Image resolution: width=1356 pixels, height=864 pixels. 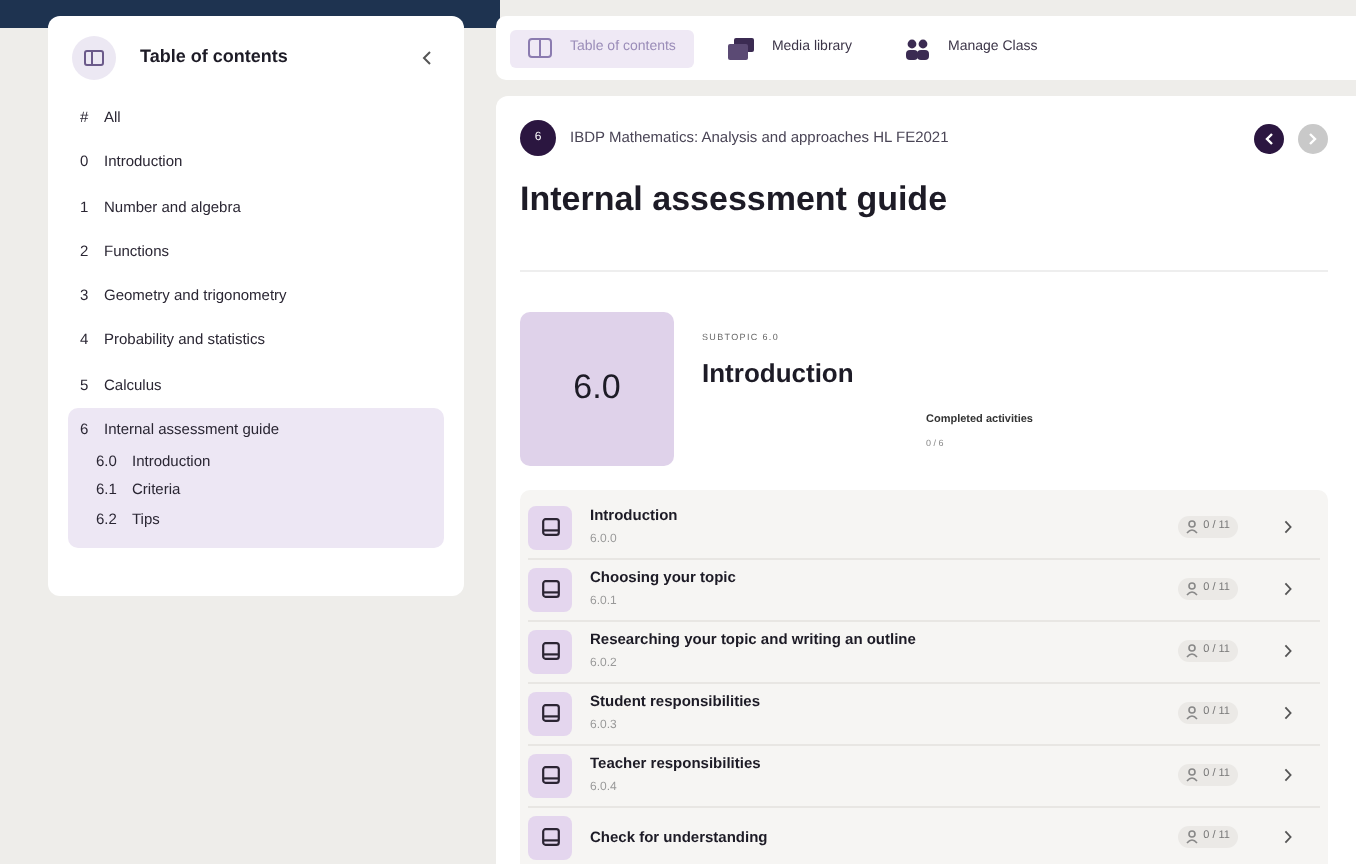 I want to click on people-icon, so click(x=917, y=48).